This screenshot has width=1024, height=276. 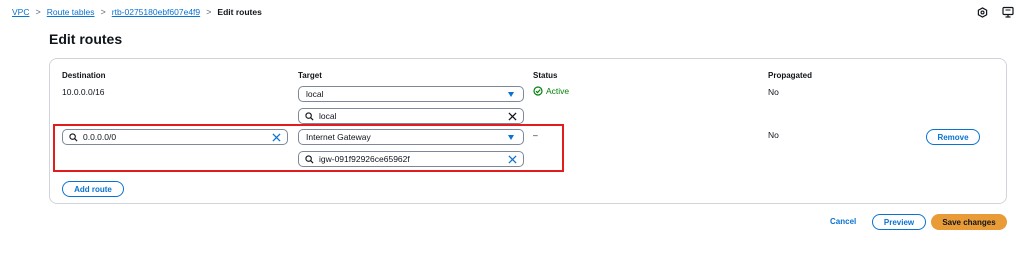 I want to click on breadcrumb-route-table-id: rtb-0275180ebf607e4f9, so click(x=156, y=12).